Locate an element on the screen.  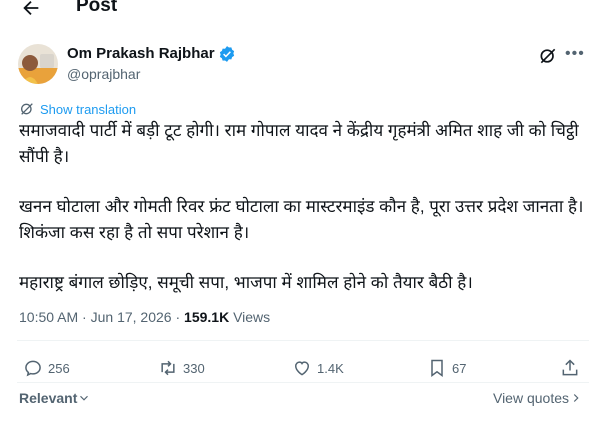
grok-icon is located at coordinates (548, 56).